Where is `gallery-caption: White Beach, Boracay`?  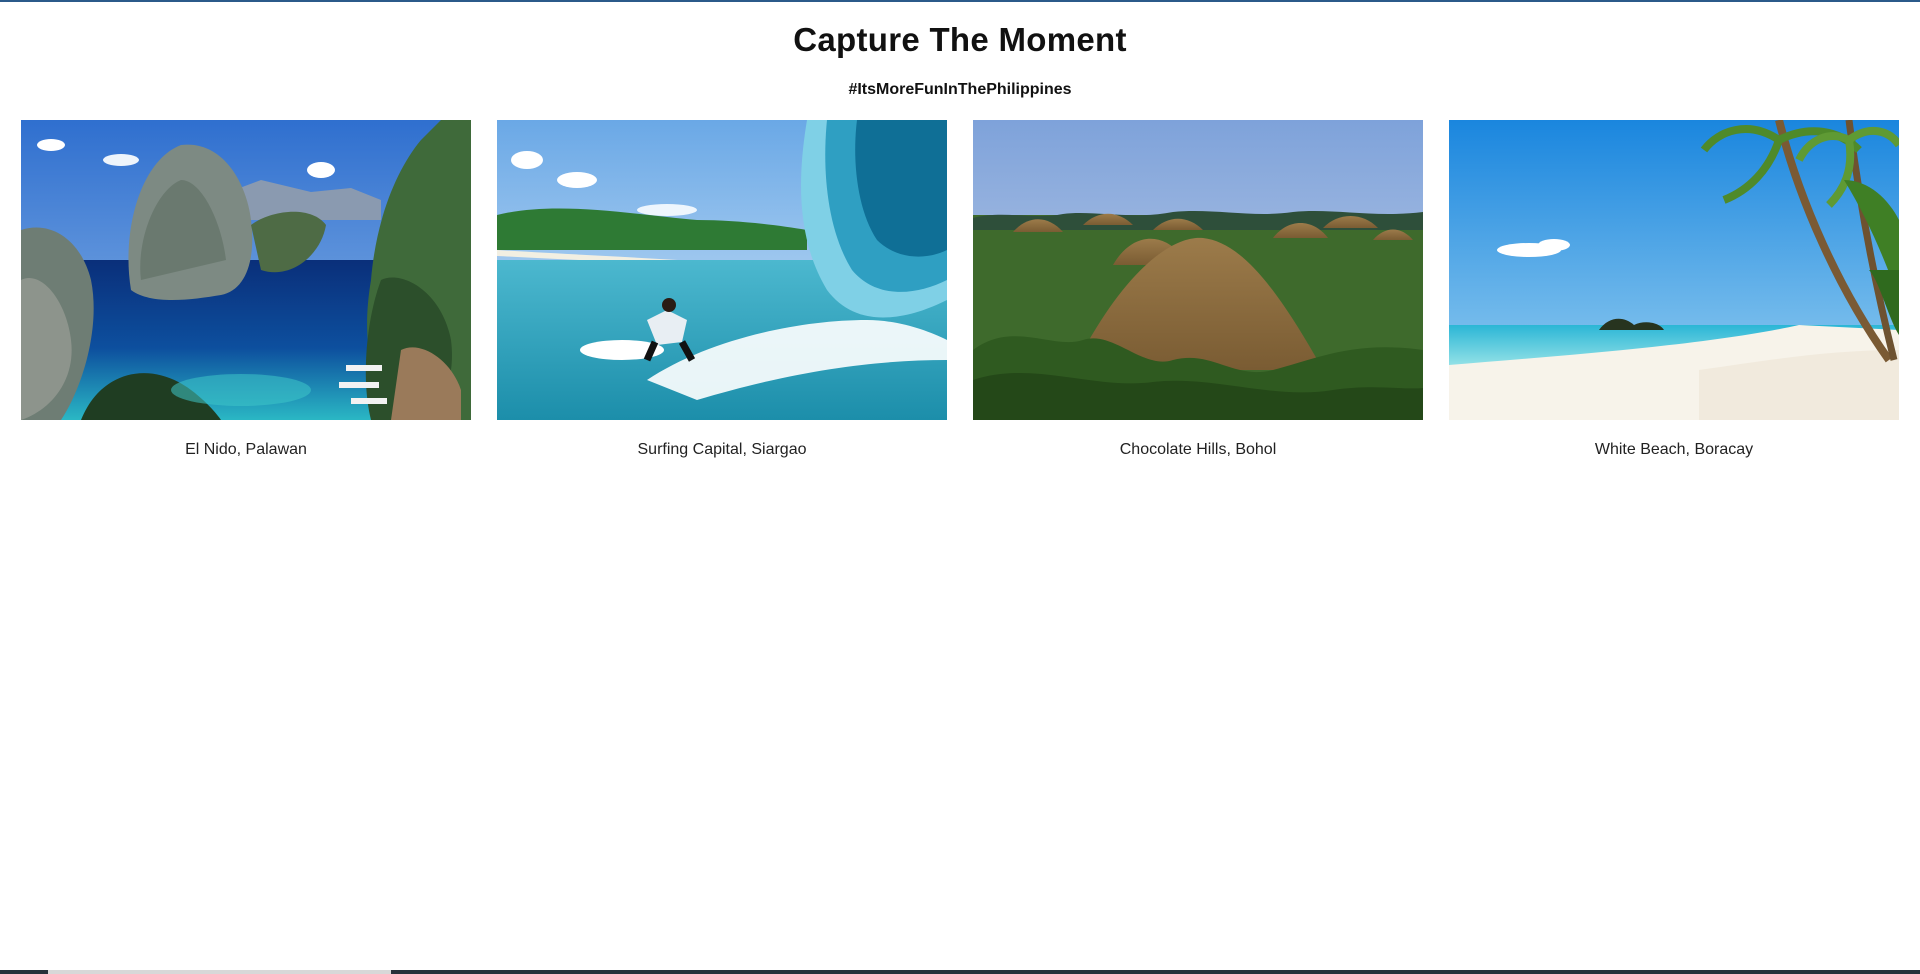 gallery-caption: White Beach, Boracay is located at coordinates (1674, 449).